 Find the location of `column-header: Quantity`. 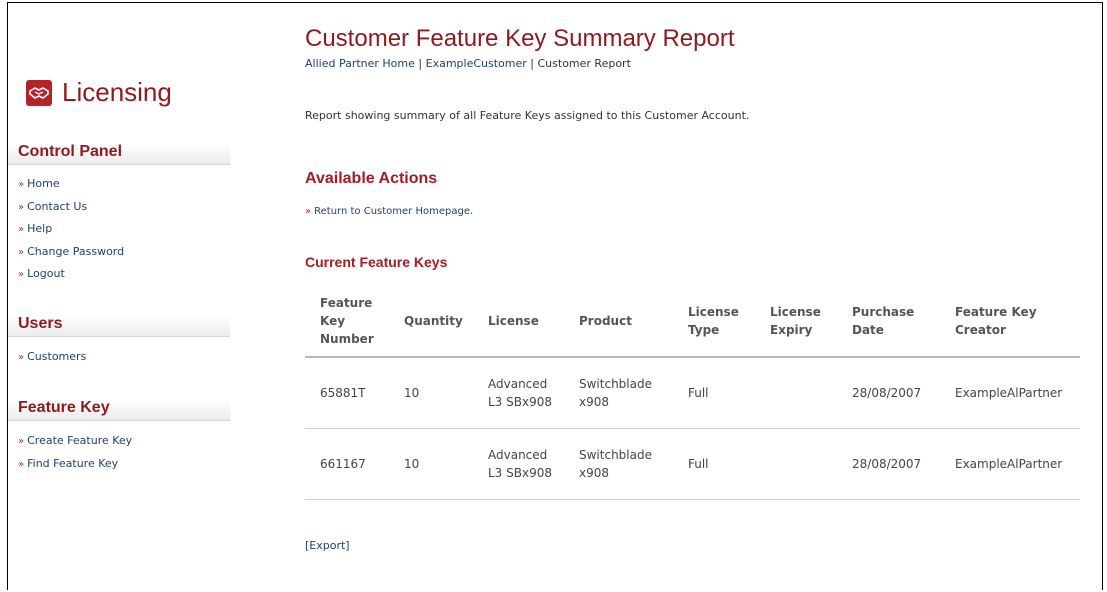

column-header: Quantity is located at coordinates (431, 322).